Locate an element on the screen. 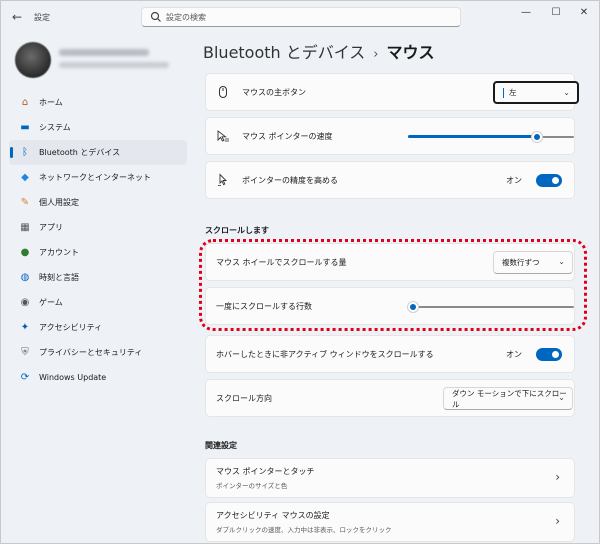 Image resolution: width=600 pixels, height=544 pixels. slider-thumb is located at coordinates (537, 137).